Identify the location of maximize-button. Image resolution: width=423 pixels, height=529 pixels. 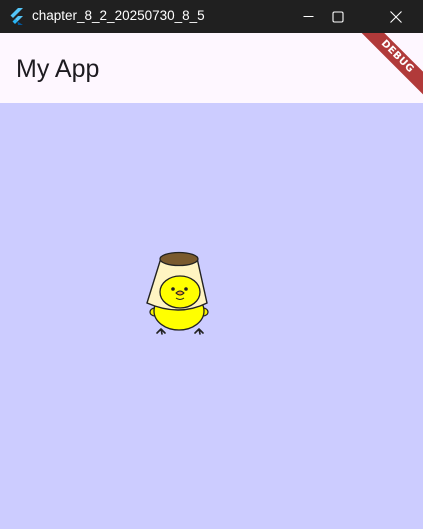
(338, 16).